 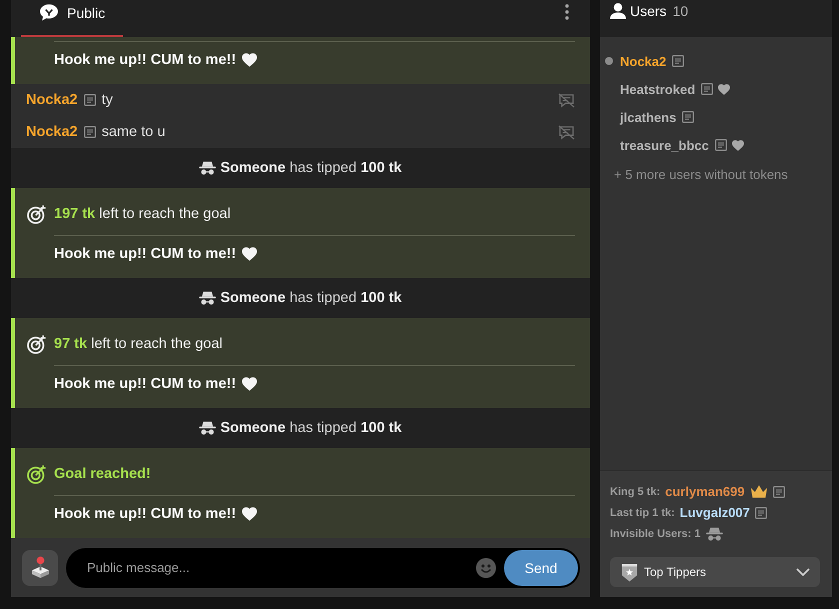 What do you see at coordinates (541, 568) in the screenshot?
I see `send-button: Send` at bounding box center [541, 568].